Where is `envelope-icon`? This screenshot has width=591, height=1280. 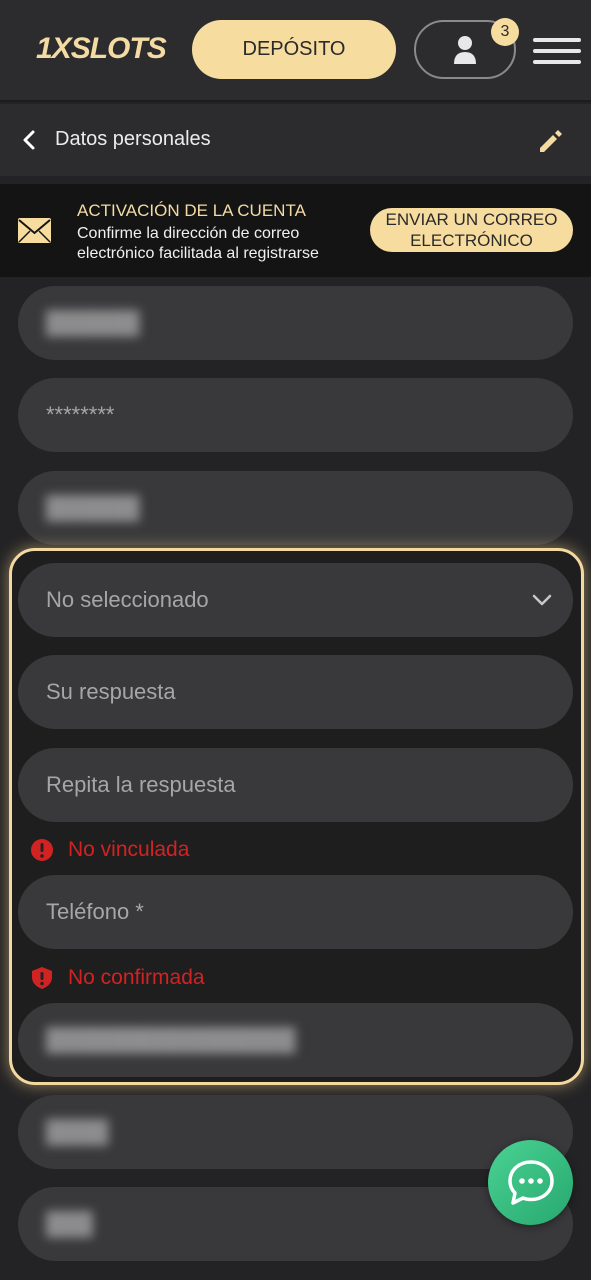
envelope-icon is located at coordinates (34, 230).